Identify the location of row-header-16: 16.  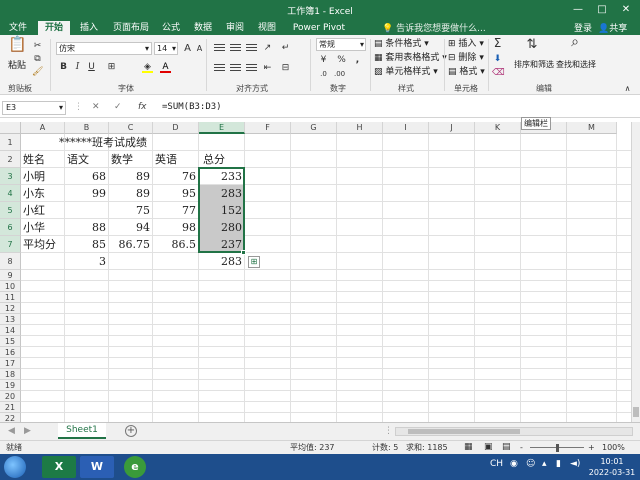
(10, 352).